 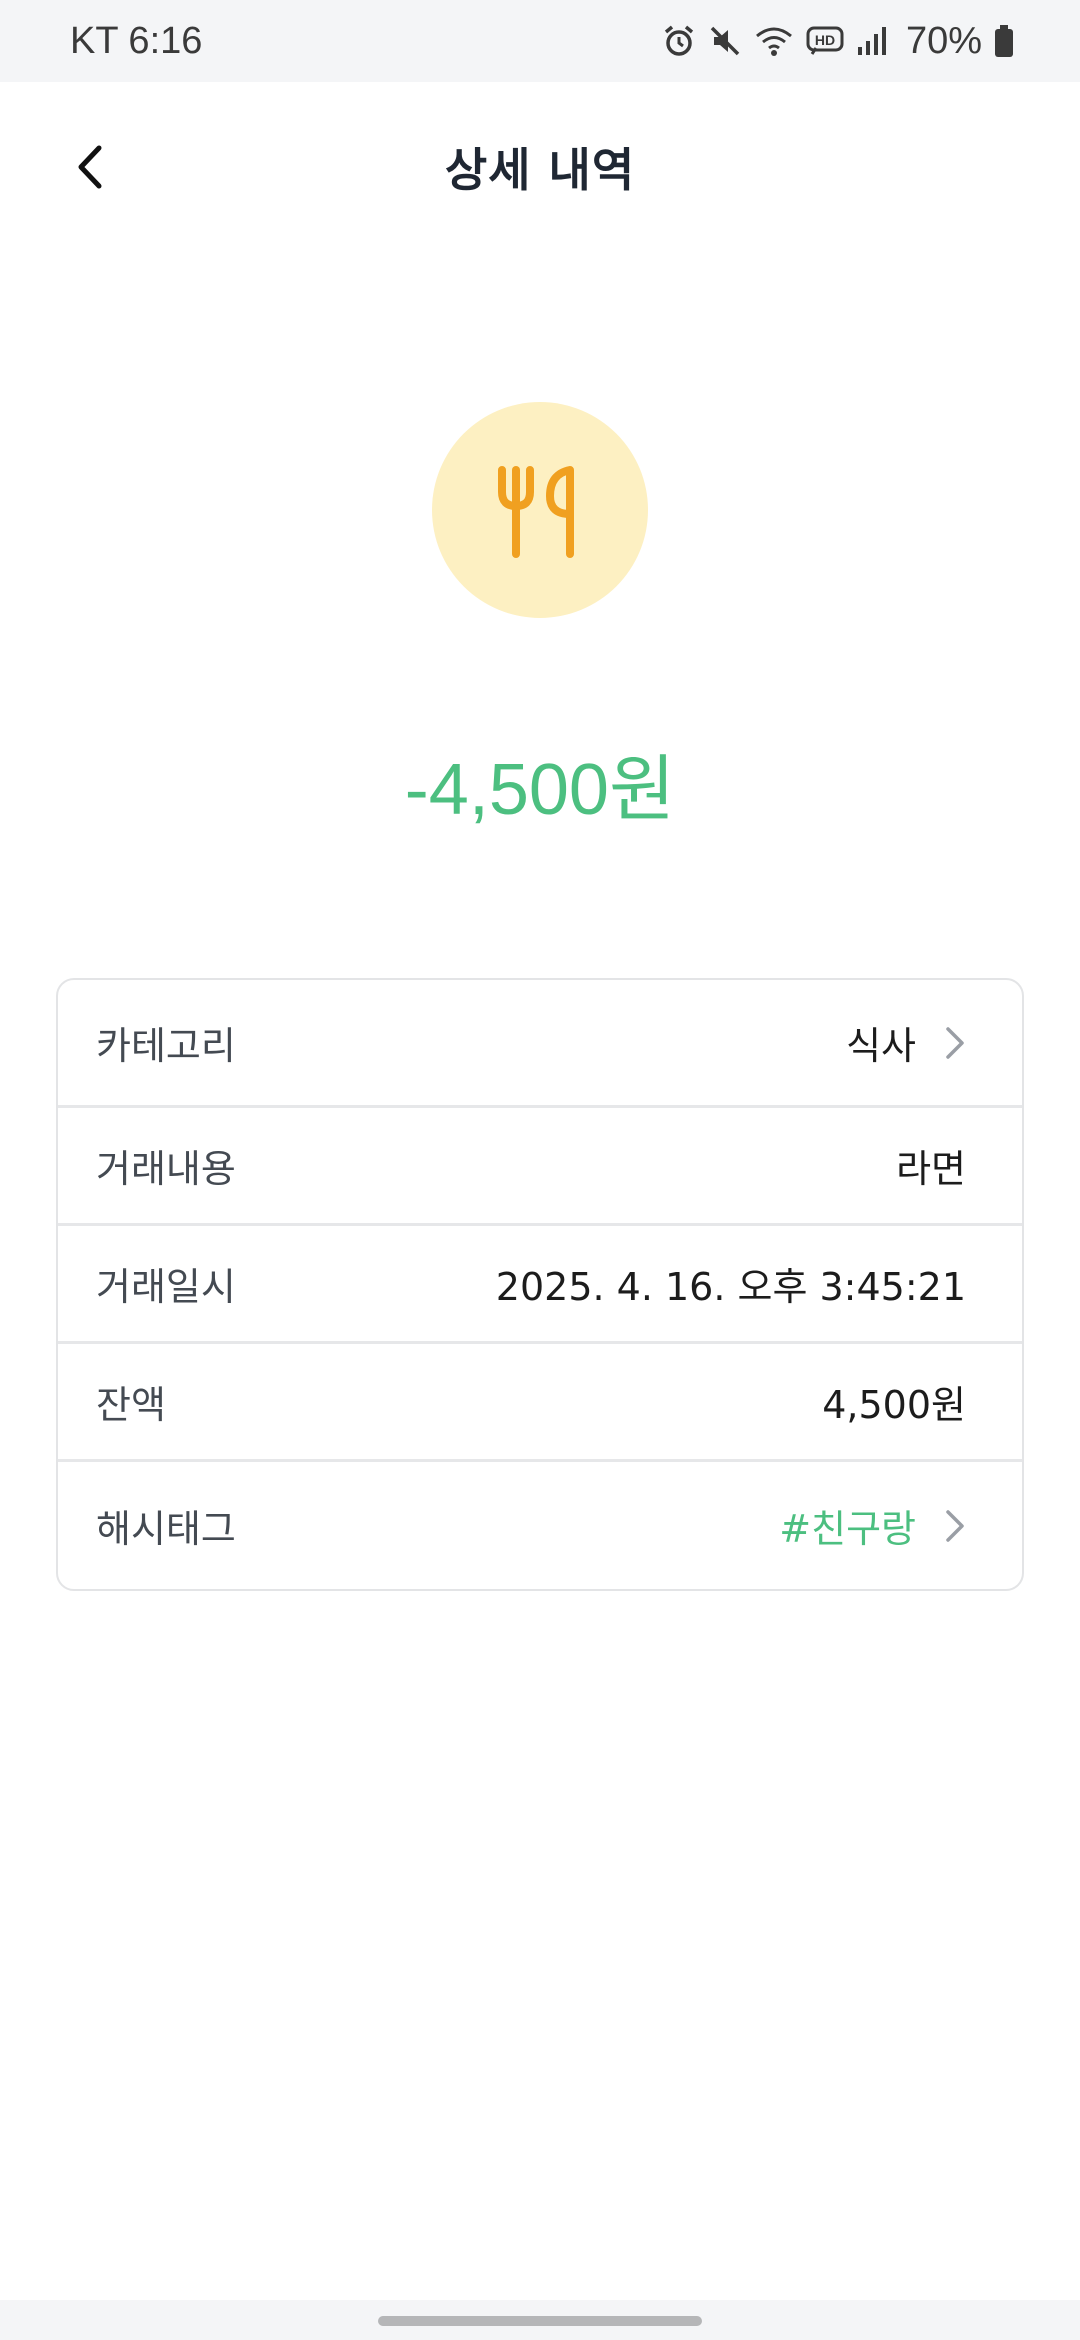 I want to click on category-icon-badge, so click(x=540, y=510).